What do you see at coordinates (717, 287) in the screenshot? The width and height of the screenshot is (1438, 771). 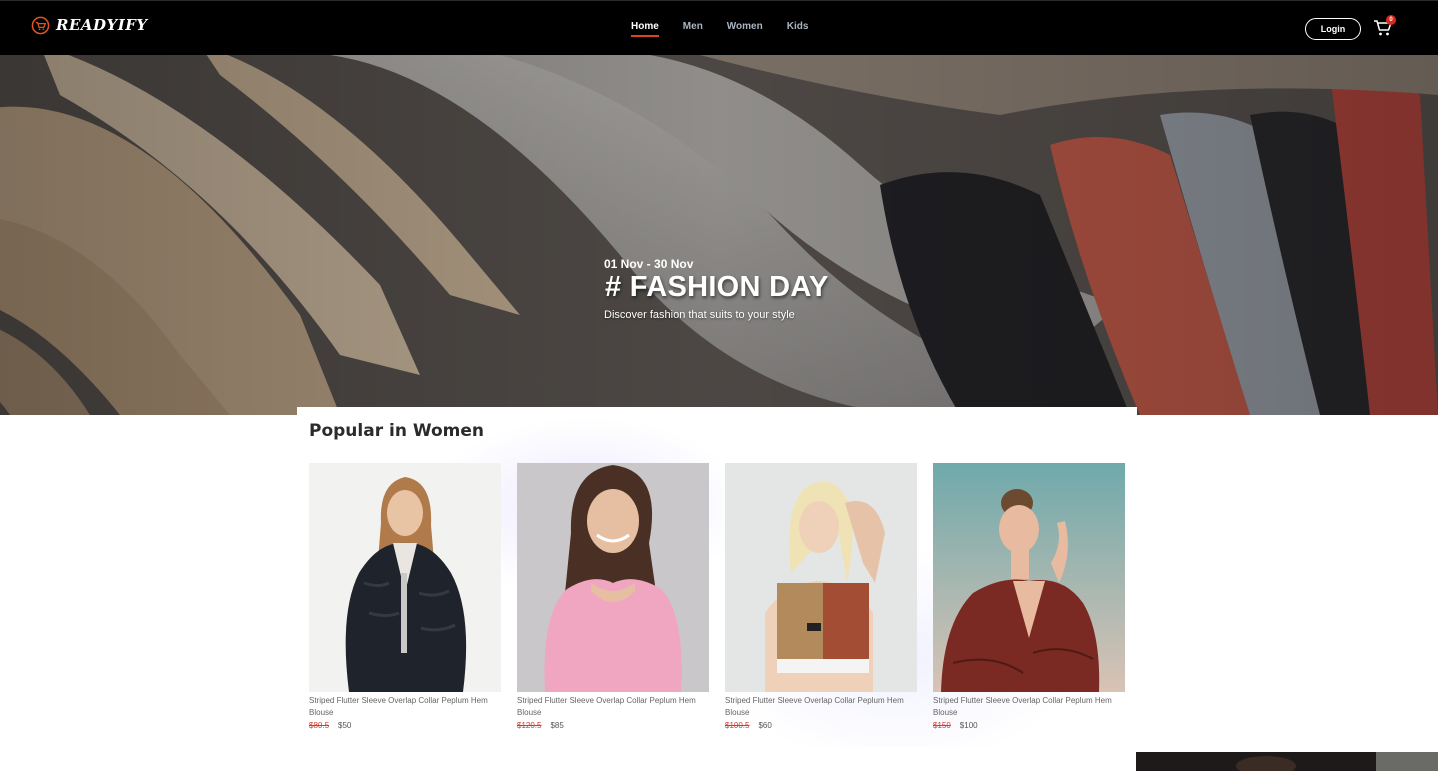 I see `hero-title: # FASHION DAY` at bounding box center [717, 287].